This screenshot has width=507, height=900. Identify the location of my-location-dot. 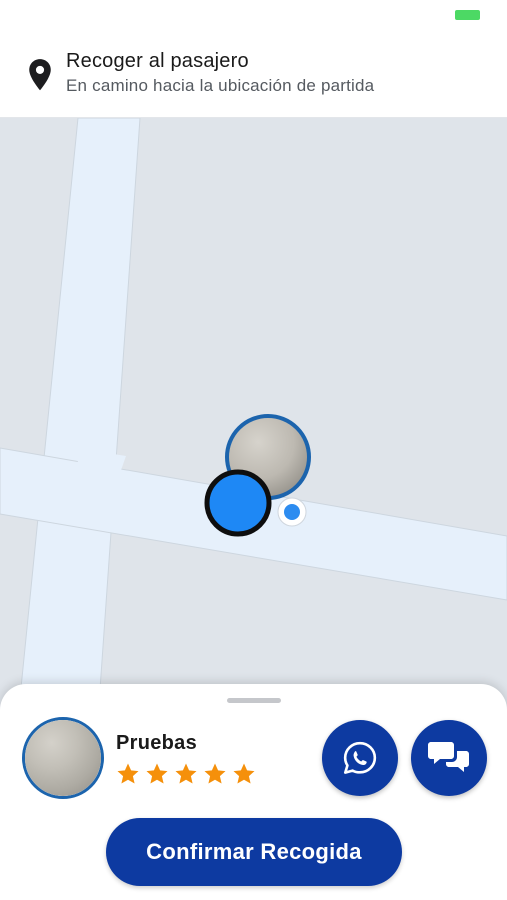
(292, 512).